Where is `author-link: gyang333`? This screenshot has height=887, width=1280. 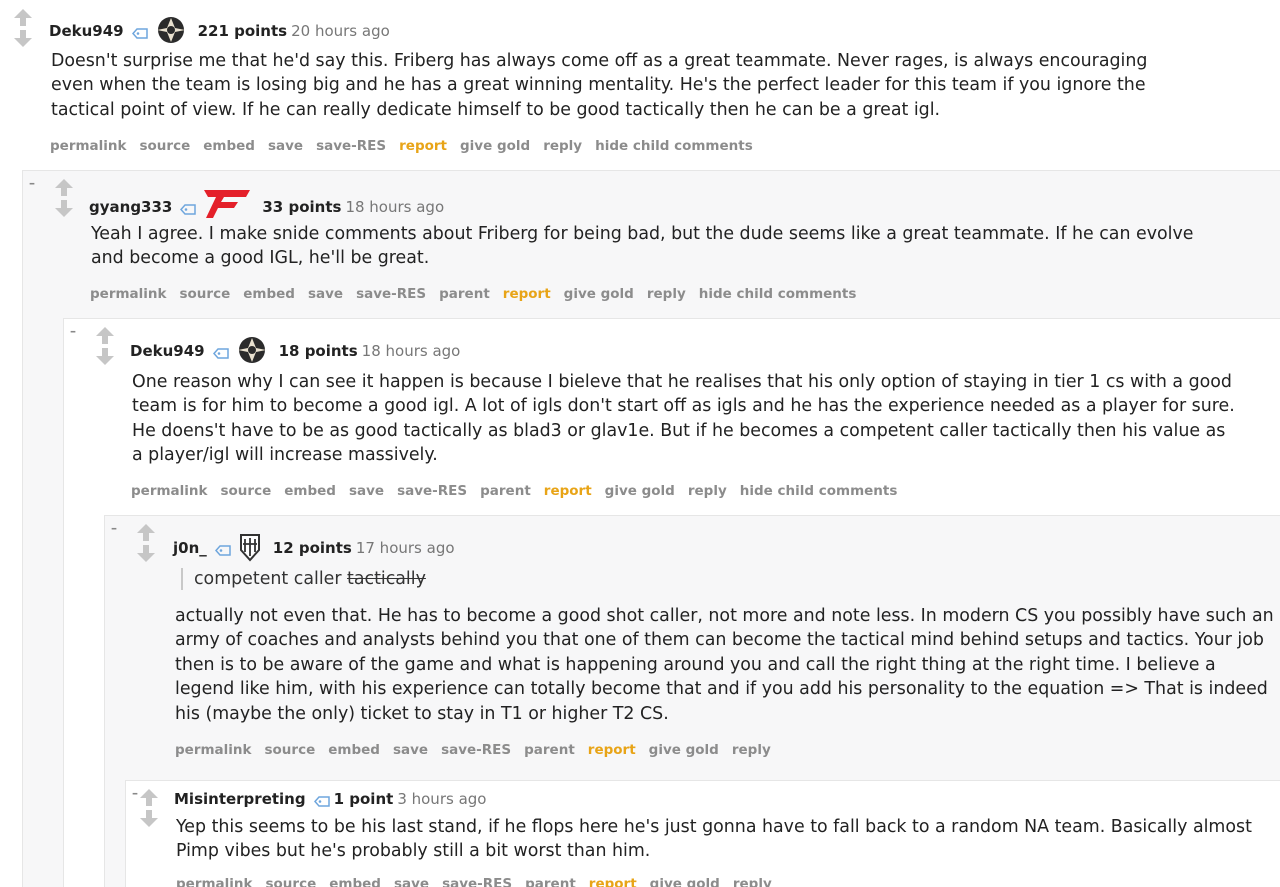
author-link: gyang333 is located at coordinates (130, 207).